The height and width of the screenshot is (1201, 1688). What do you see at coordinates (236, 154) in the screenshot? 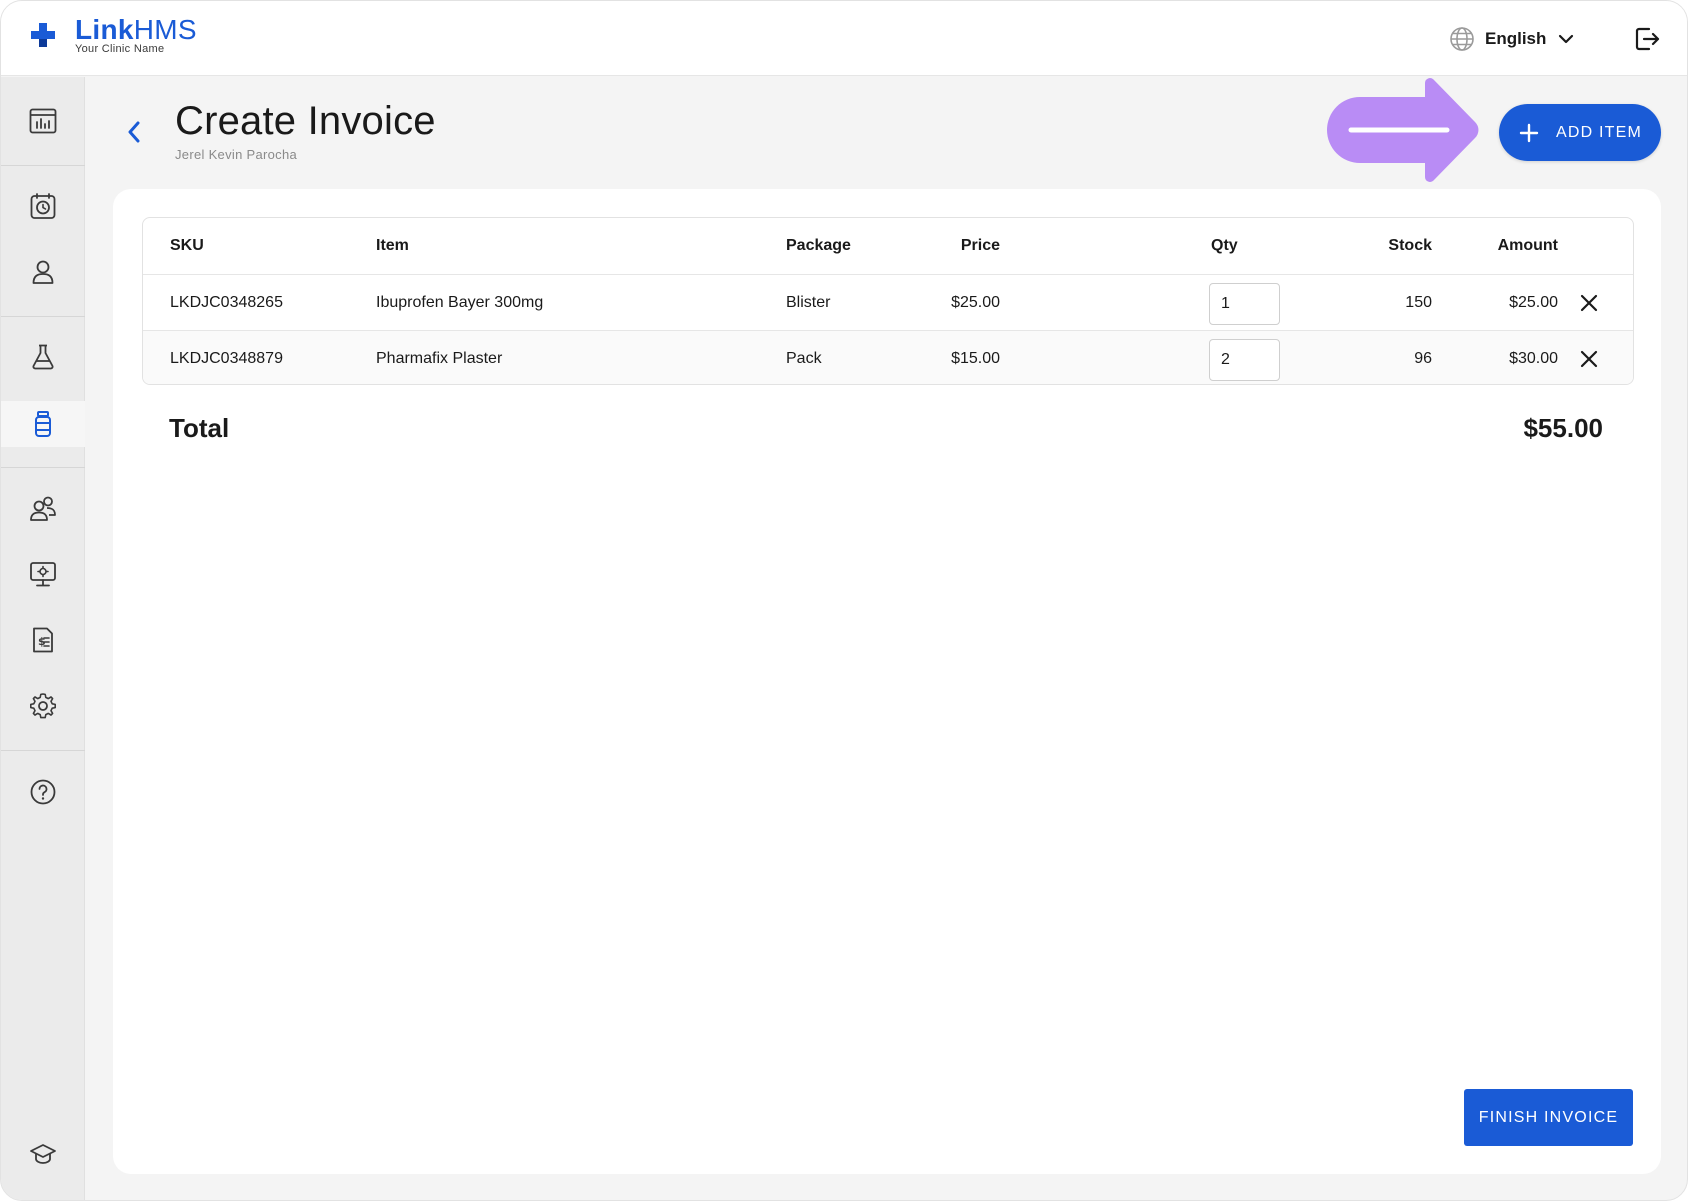
I see `patient-name: Jerel Kevin Parocha` at bounding box center [236, 154].